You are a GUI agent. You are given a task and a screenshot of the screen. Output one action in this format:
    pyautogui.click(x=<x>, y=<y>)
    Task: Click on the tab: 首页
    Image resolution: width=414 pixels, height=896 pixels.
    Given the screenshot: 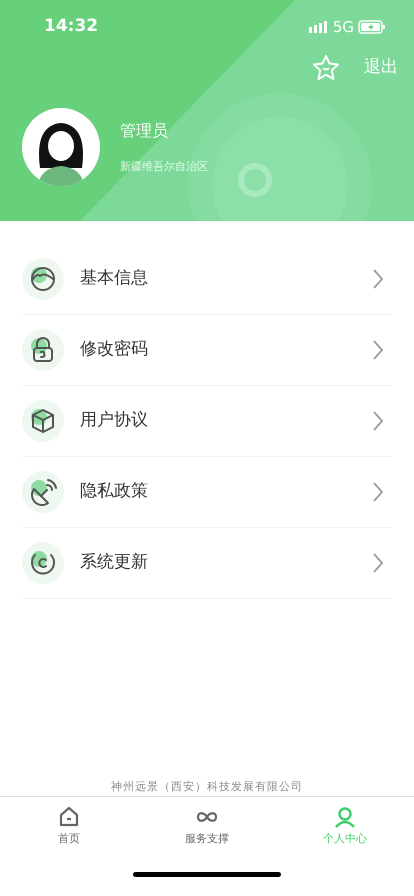 What is the action you would take?
    pyautogui.click(x=69, y=826)
    